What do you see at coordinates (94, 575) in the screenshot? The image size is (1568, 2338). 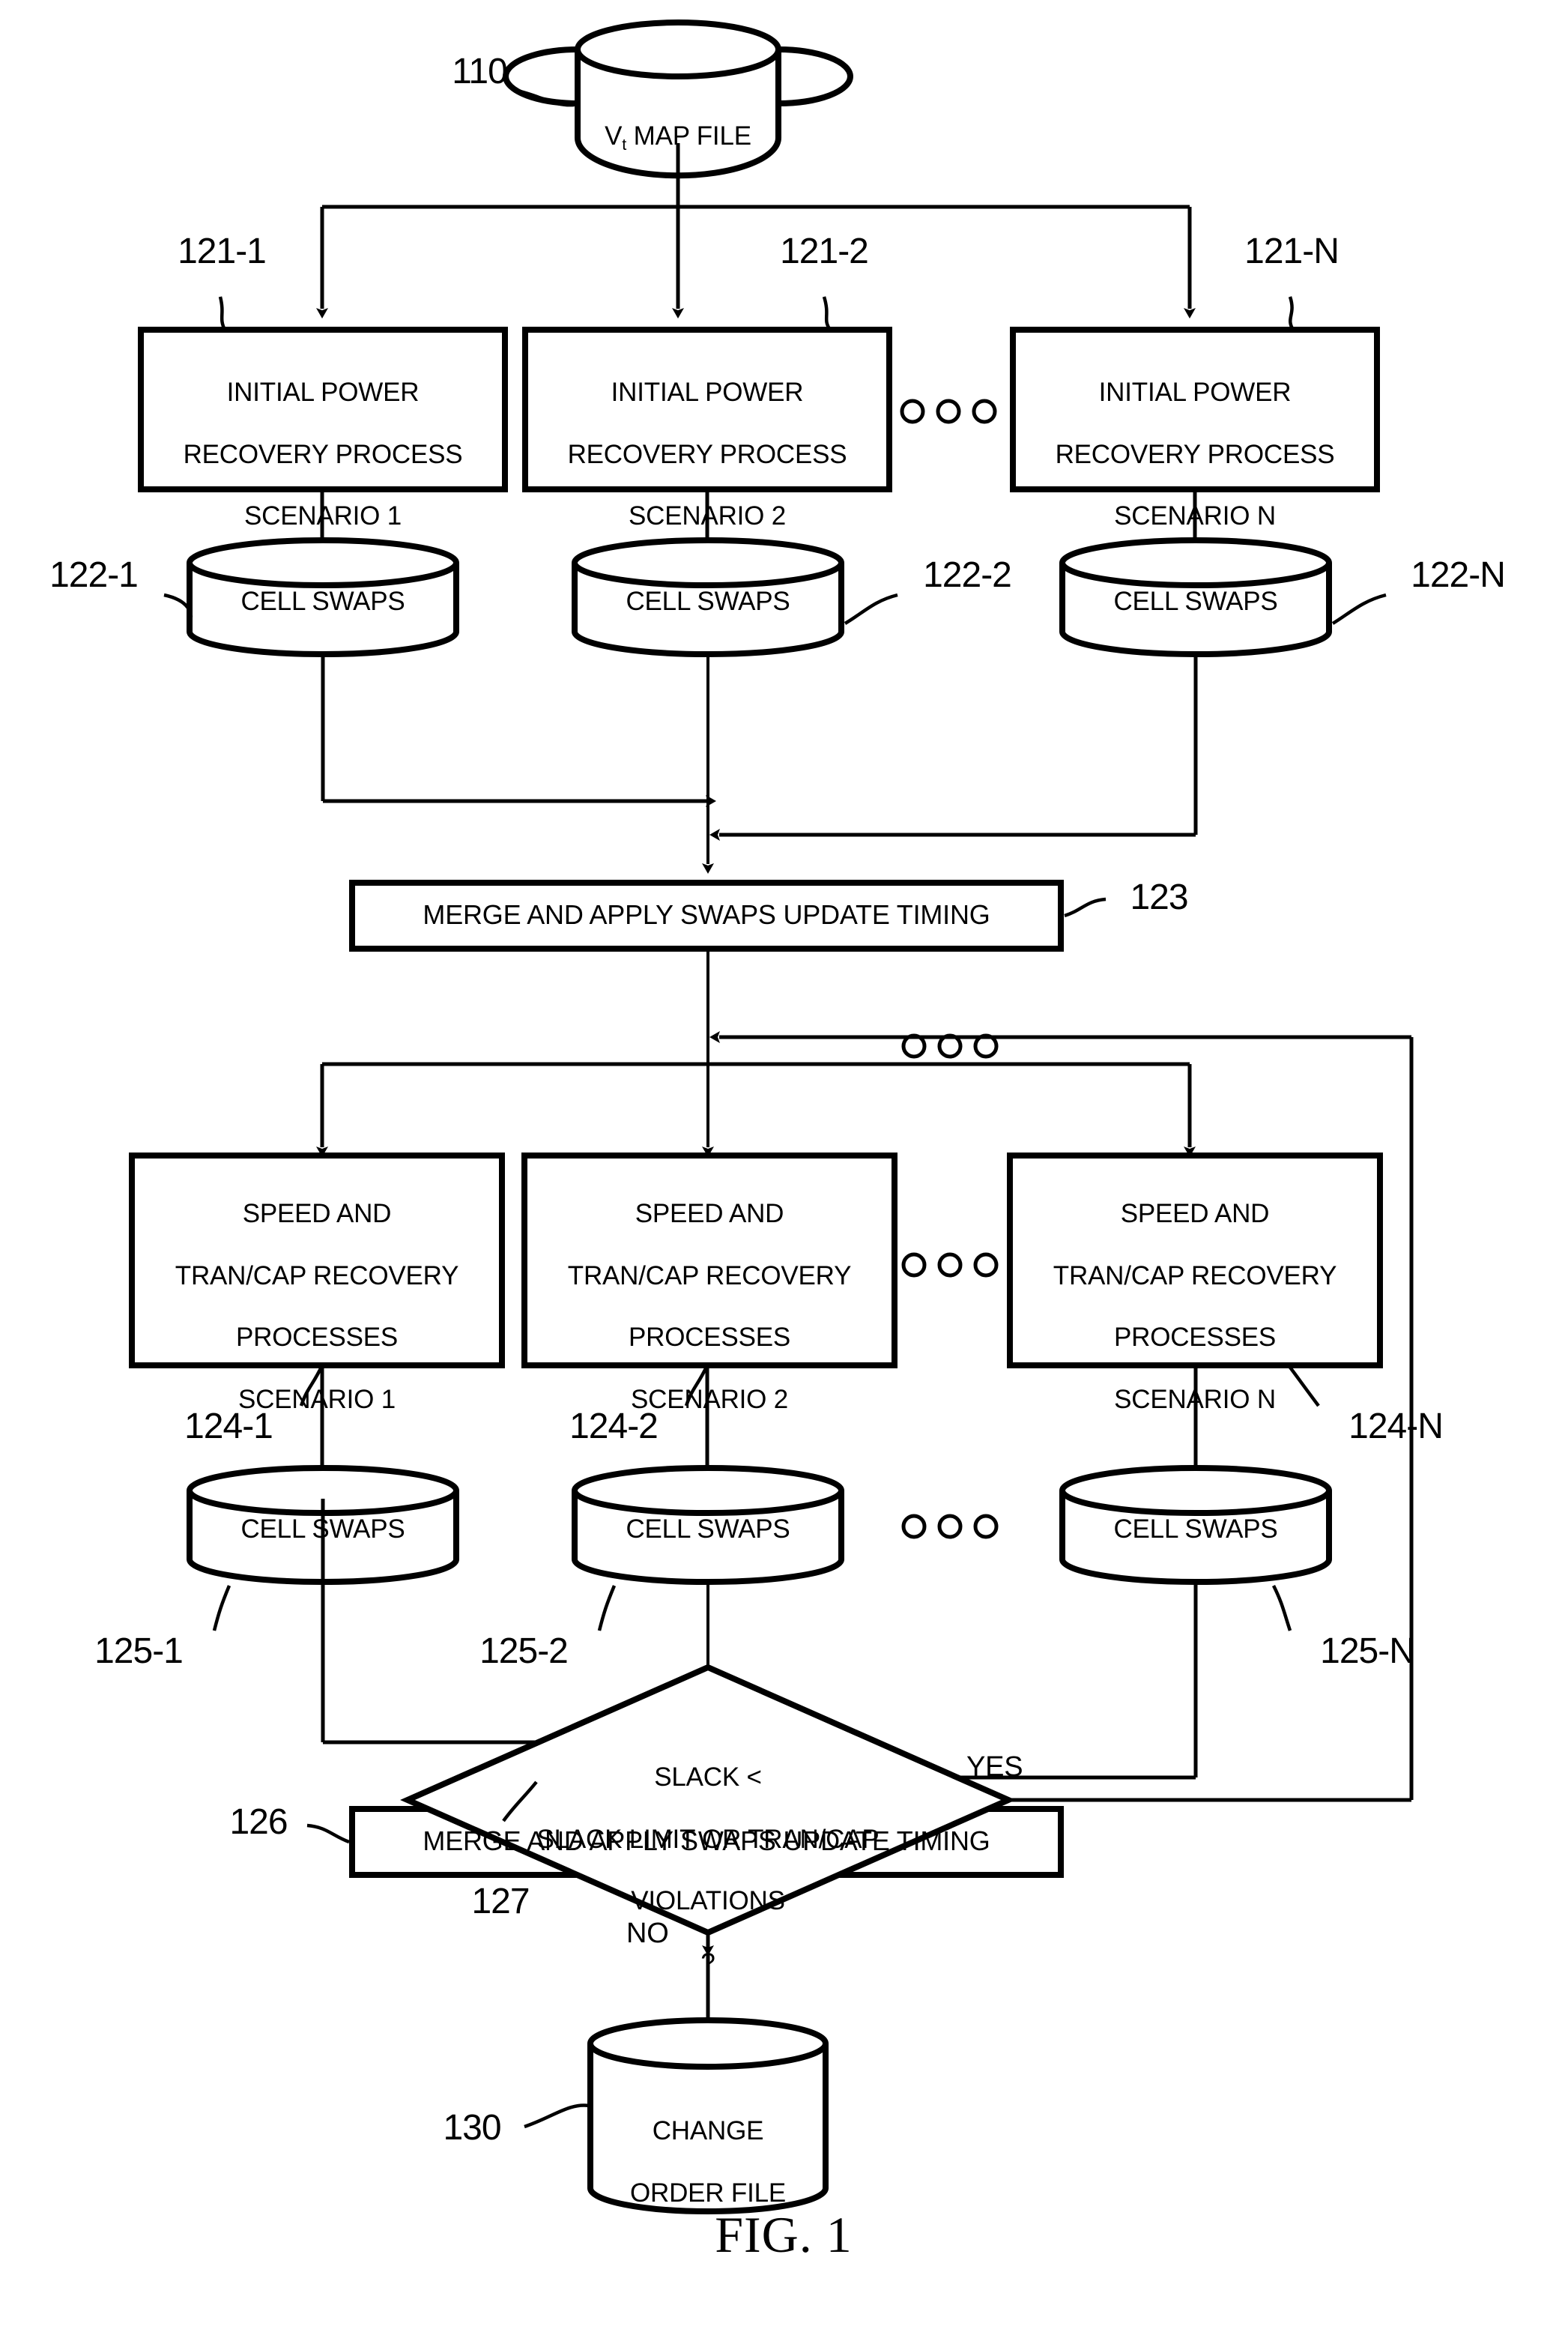 I see `refnum-122-1: 122-1` at bounding box center [94, 575].